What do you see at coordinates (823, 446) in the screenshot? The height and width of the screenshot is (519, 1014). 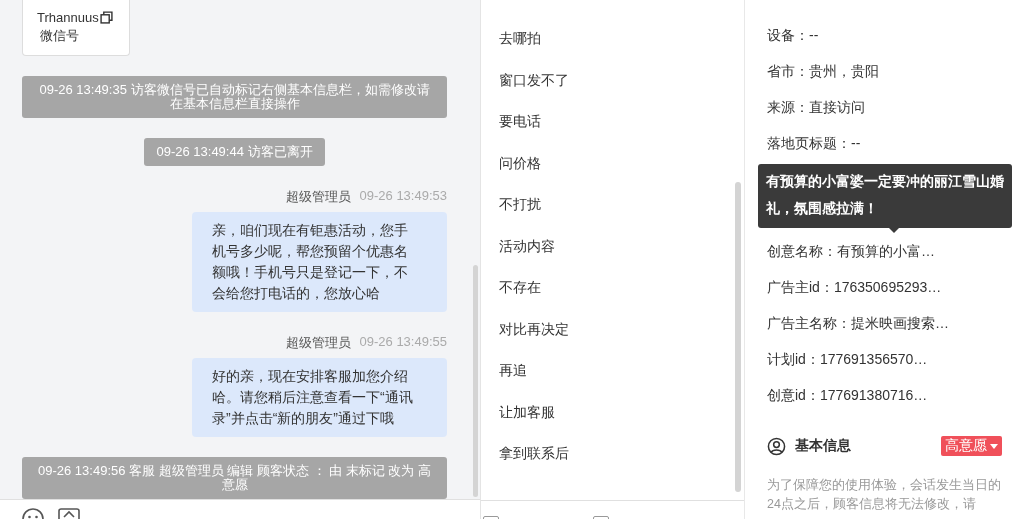 I see `section-title: 基本信息` at bounding box center [823, 446].